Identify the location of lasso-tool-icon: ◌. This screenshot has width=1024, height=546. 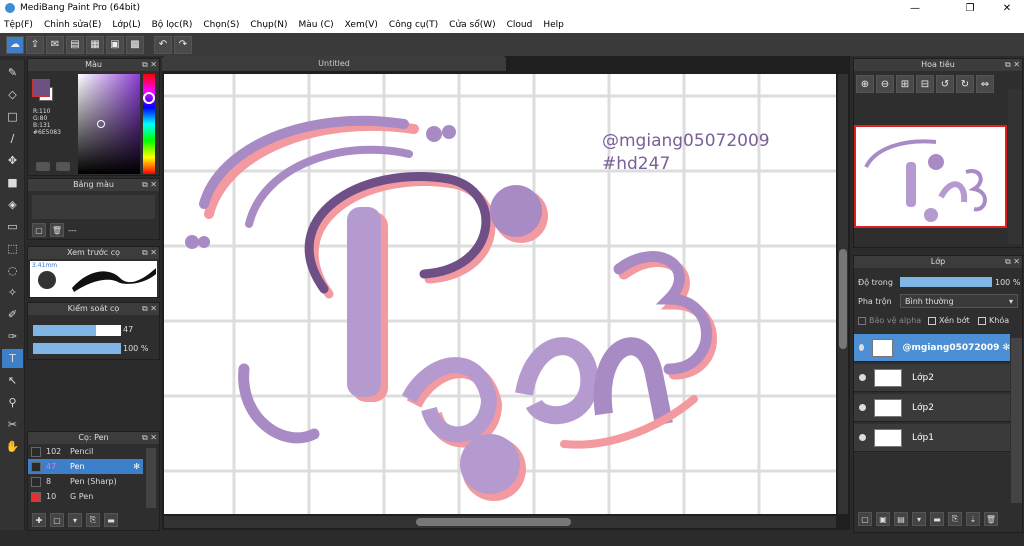
(12, 270).